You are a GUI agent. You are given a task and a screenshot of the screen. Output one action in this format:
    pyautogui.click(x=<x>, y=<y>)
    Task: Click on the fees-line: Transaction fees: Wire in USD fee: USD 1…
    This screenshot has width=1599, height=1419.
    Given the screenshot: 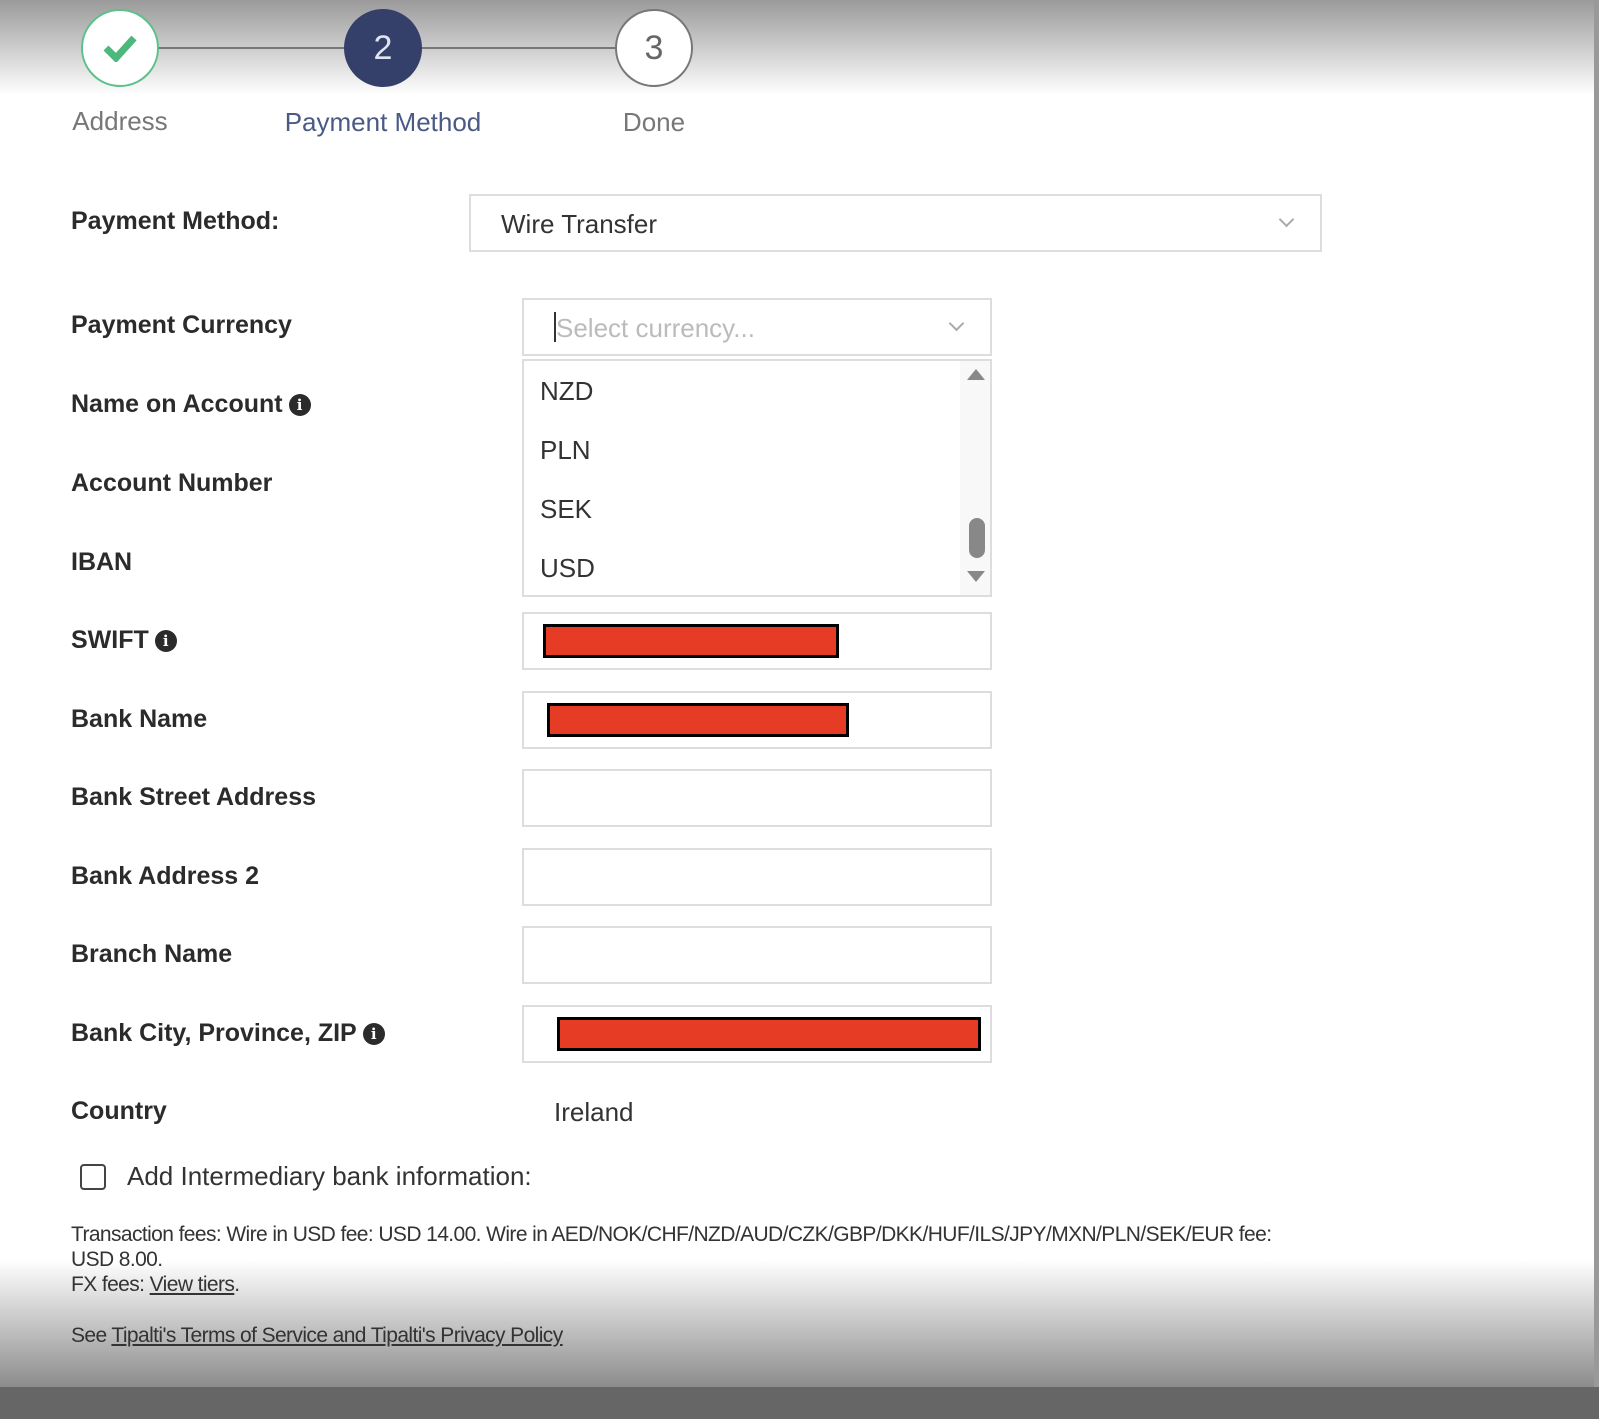 What is the action you would take?
    pyautogui.click(x=671, y=1234)
    